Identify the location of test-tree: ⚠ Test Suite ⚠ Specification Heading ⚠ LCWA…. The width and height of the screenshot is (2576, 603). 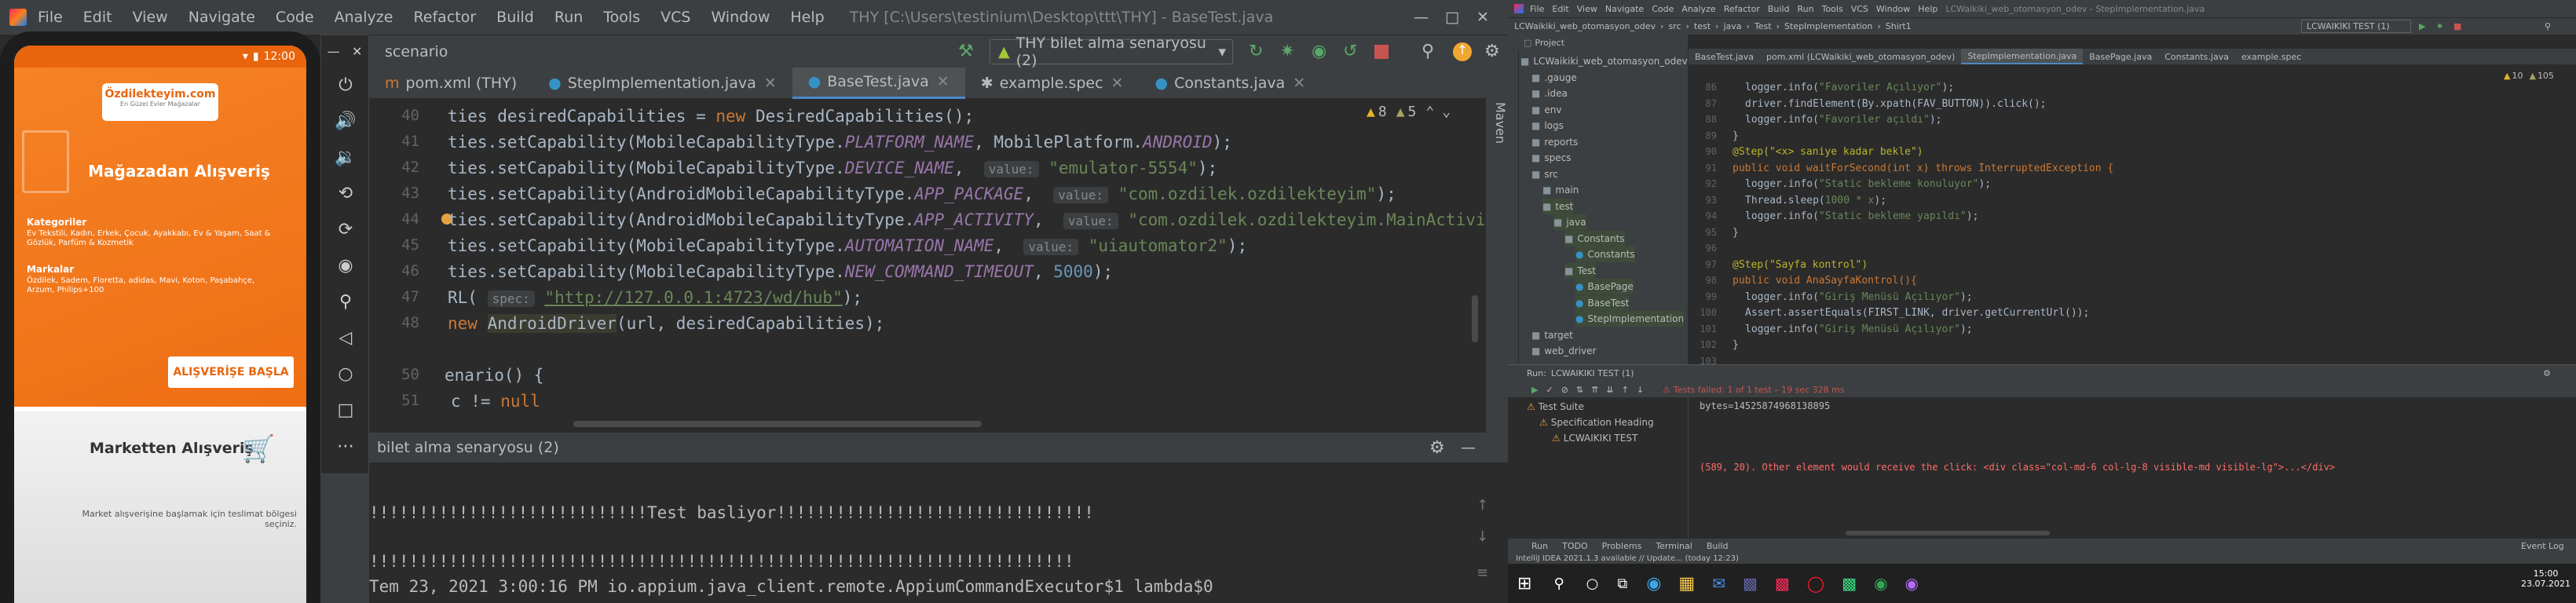
(1607, 468).